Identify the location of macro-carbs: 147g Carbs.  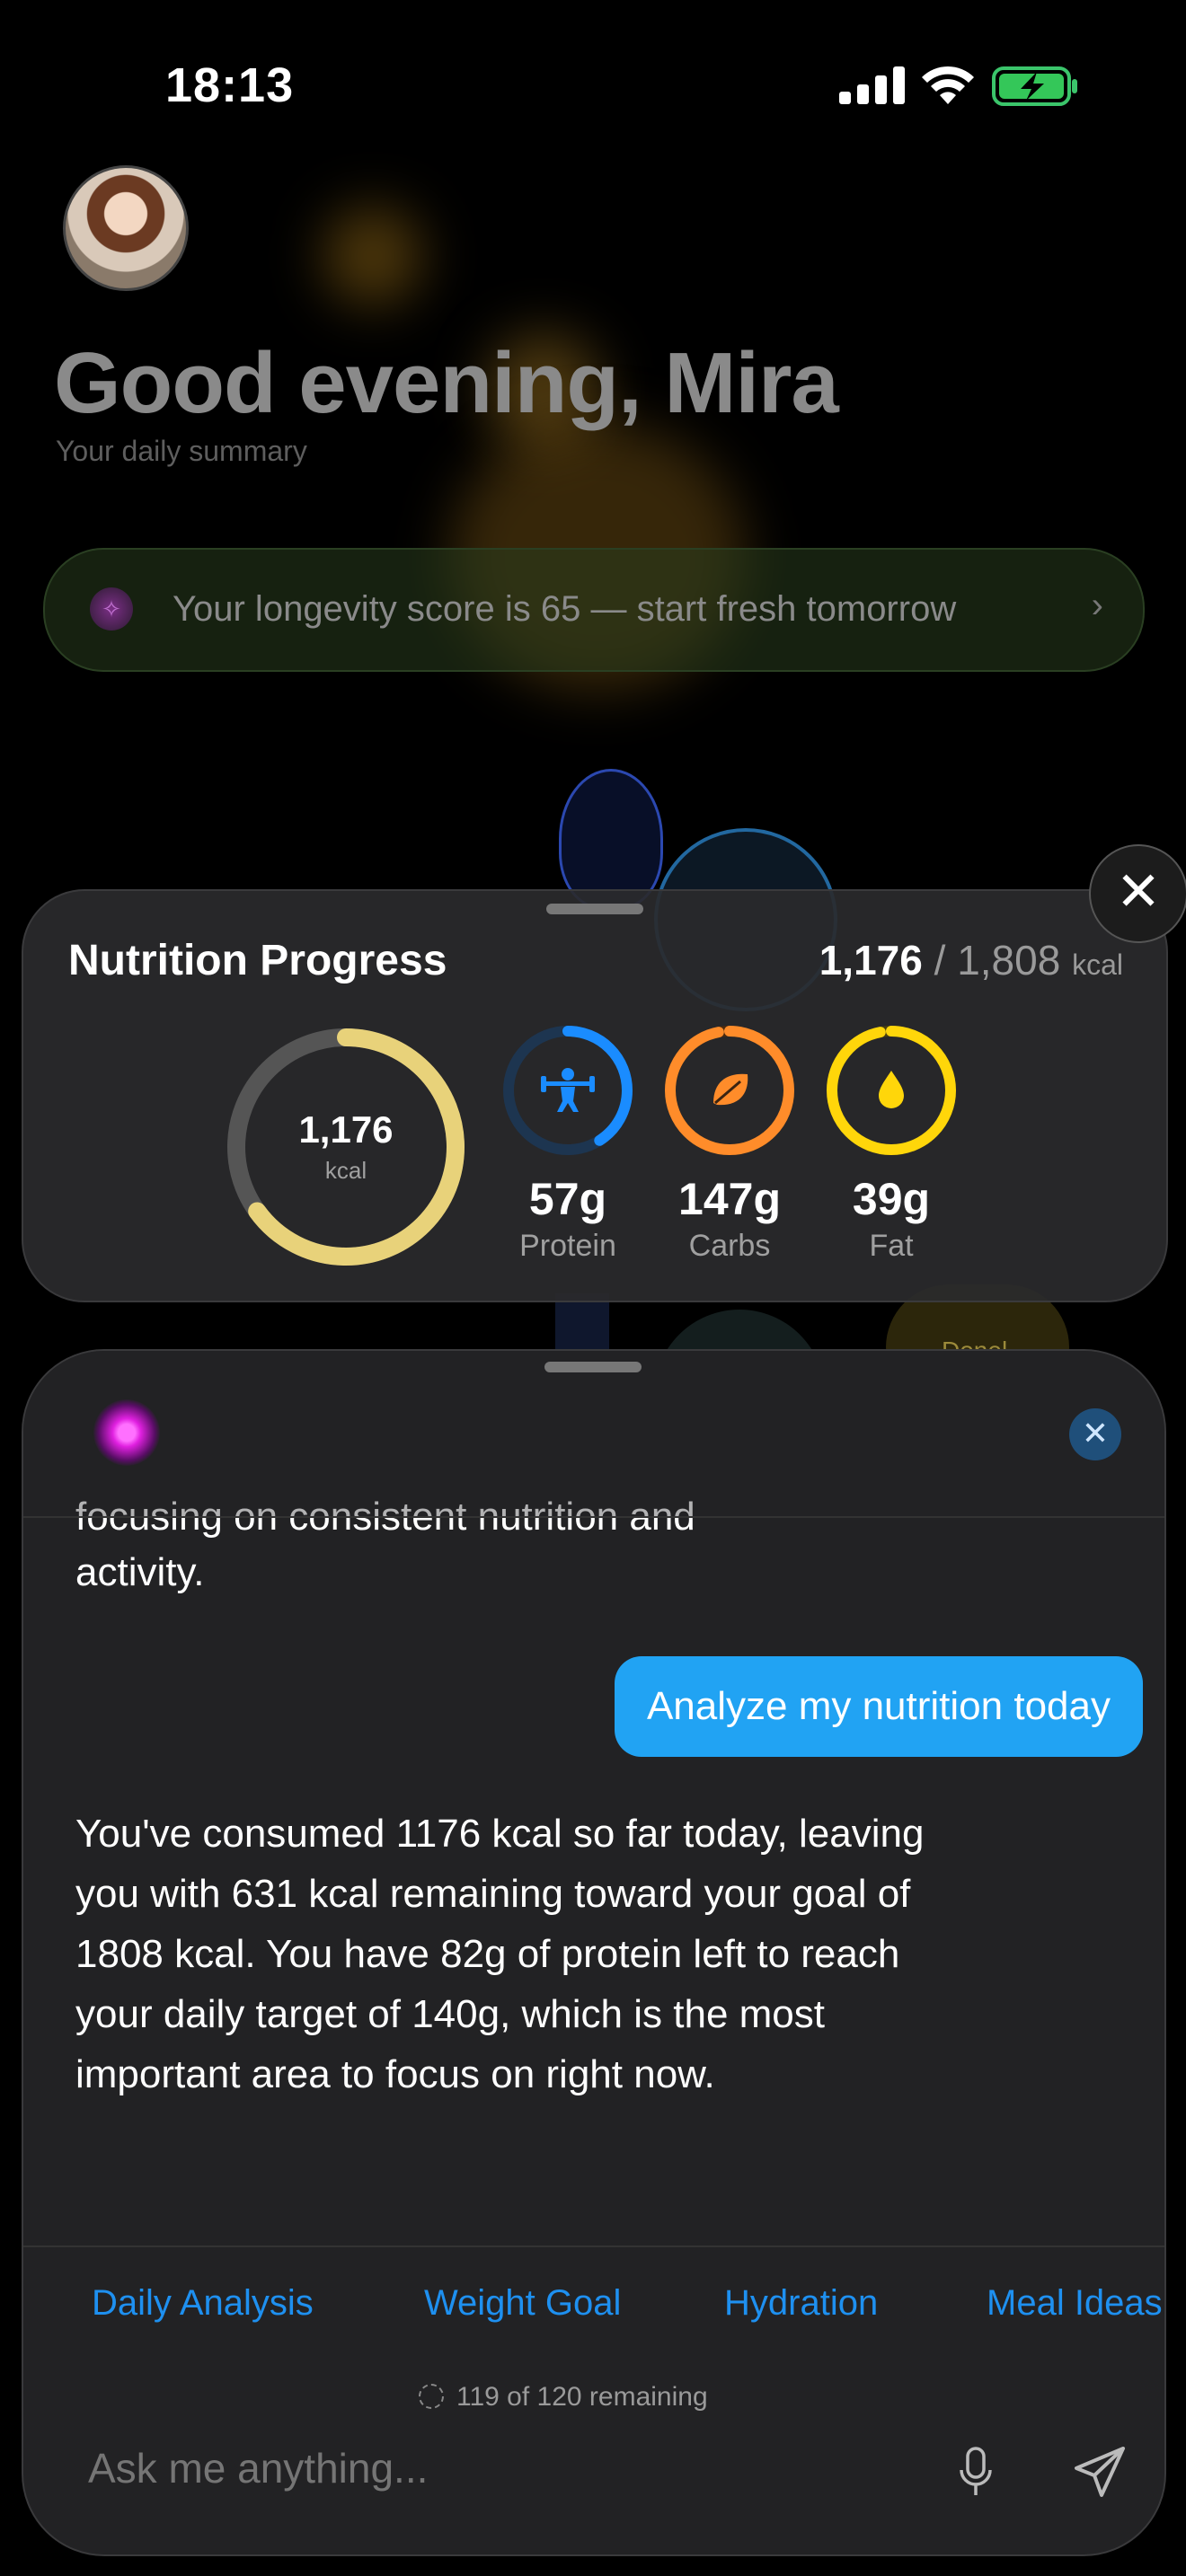
(729, 1144).